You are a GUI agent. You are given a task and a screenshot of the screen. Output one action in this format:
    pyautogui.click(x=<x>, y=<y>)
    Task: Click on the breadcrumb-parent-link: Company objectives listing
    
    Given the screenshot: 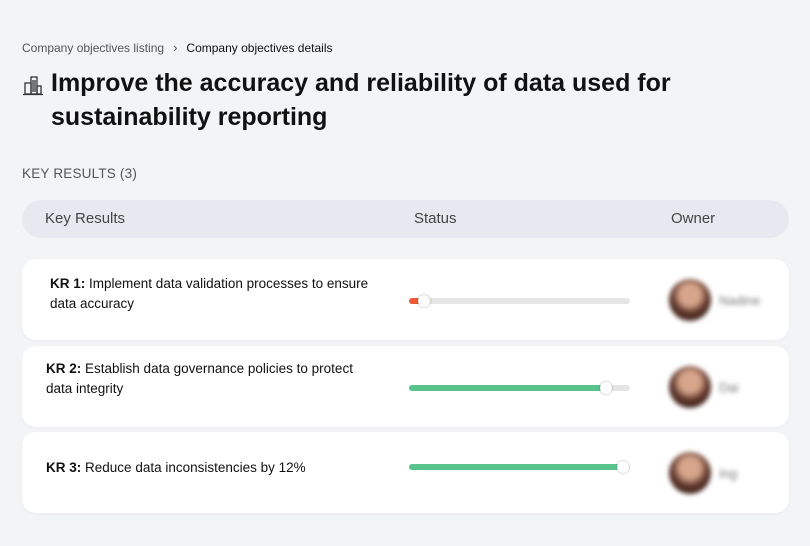 What is the action you would take?
    pyautogui.click(x=93, y=48)
    